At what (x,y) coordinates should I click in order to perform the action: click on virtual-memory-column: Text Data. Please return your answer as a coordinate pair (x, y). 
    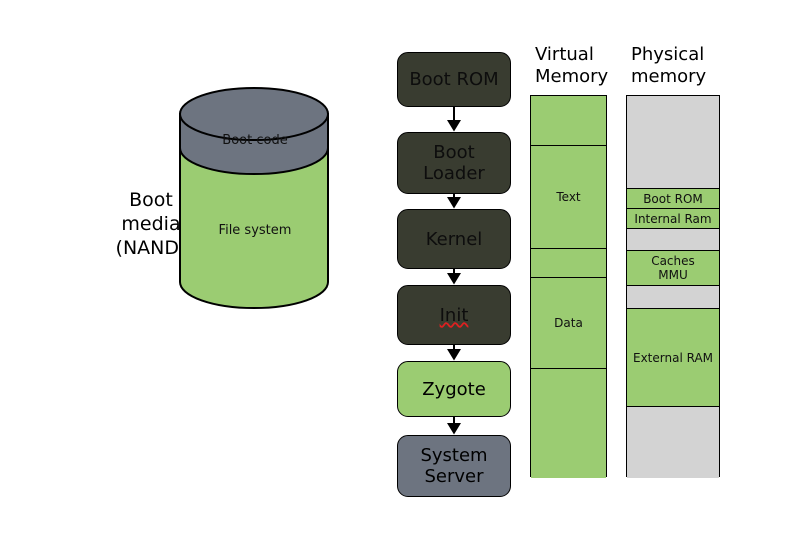
    Looking at the image, I should click on (568, 286).